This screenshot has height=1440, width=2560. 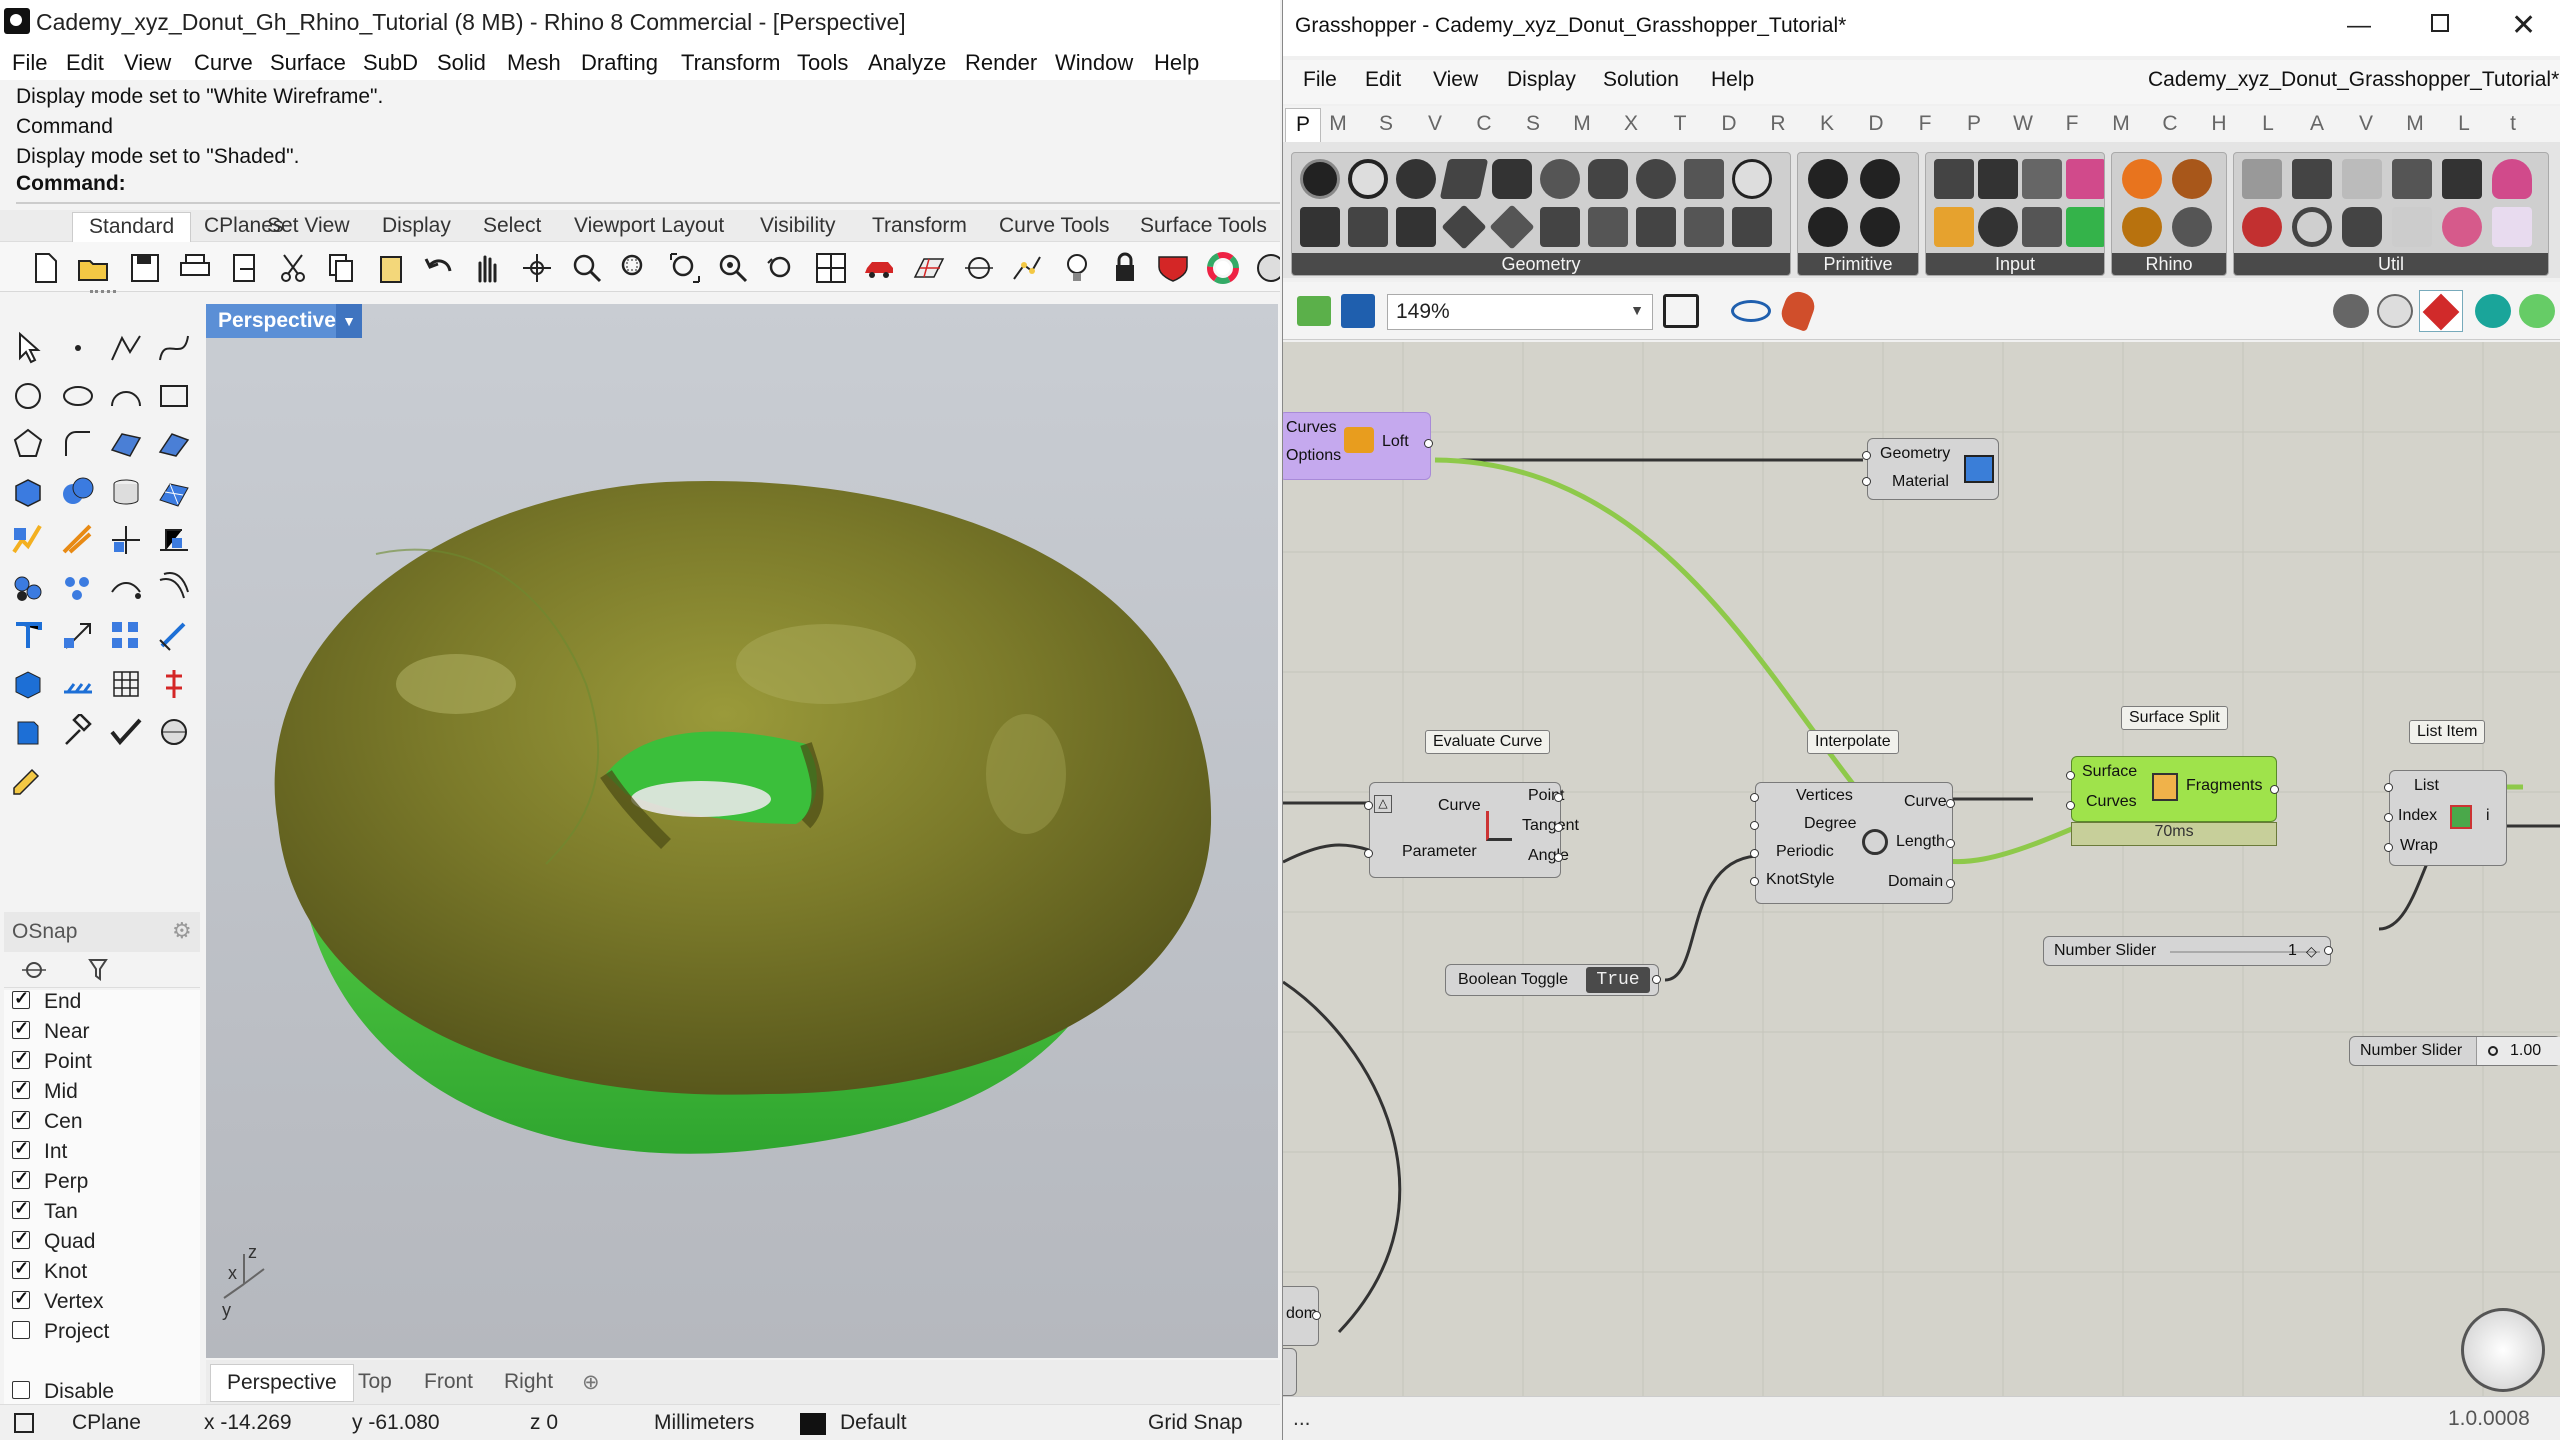 I want to click on menu-analyze: Analyze, so click(x=907, y=63).